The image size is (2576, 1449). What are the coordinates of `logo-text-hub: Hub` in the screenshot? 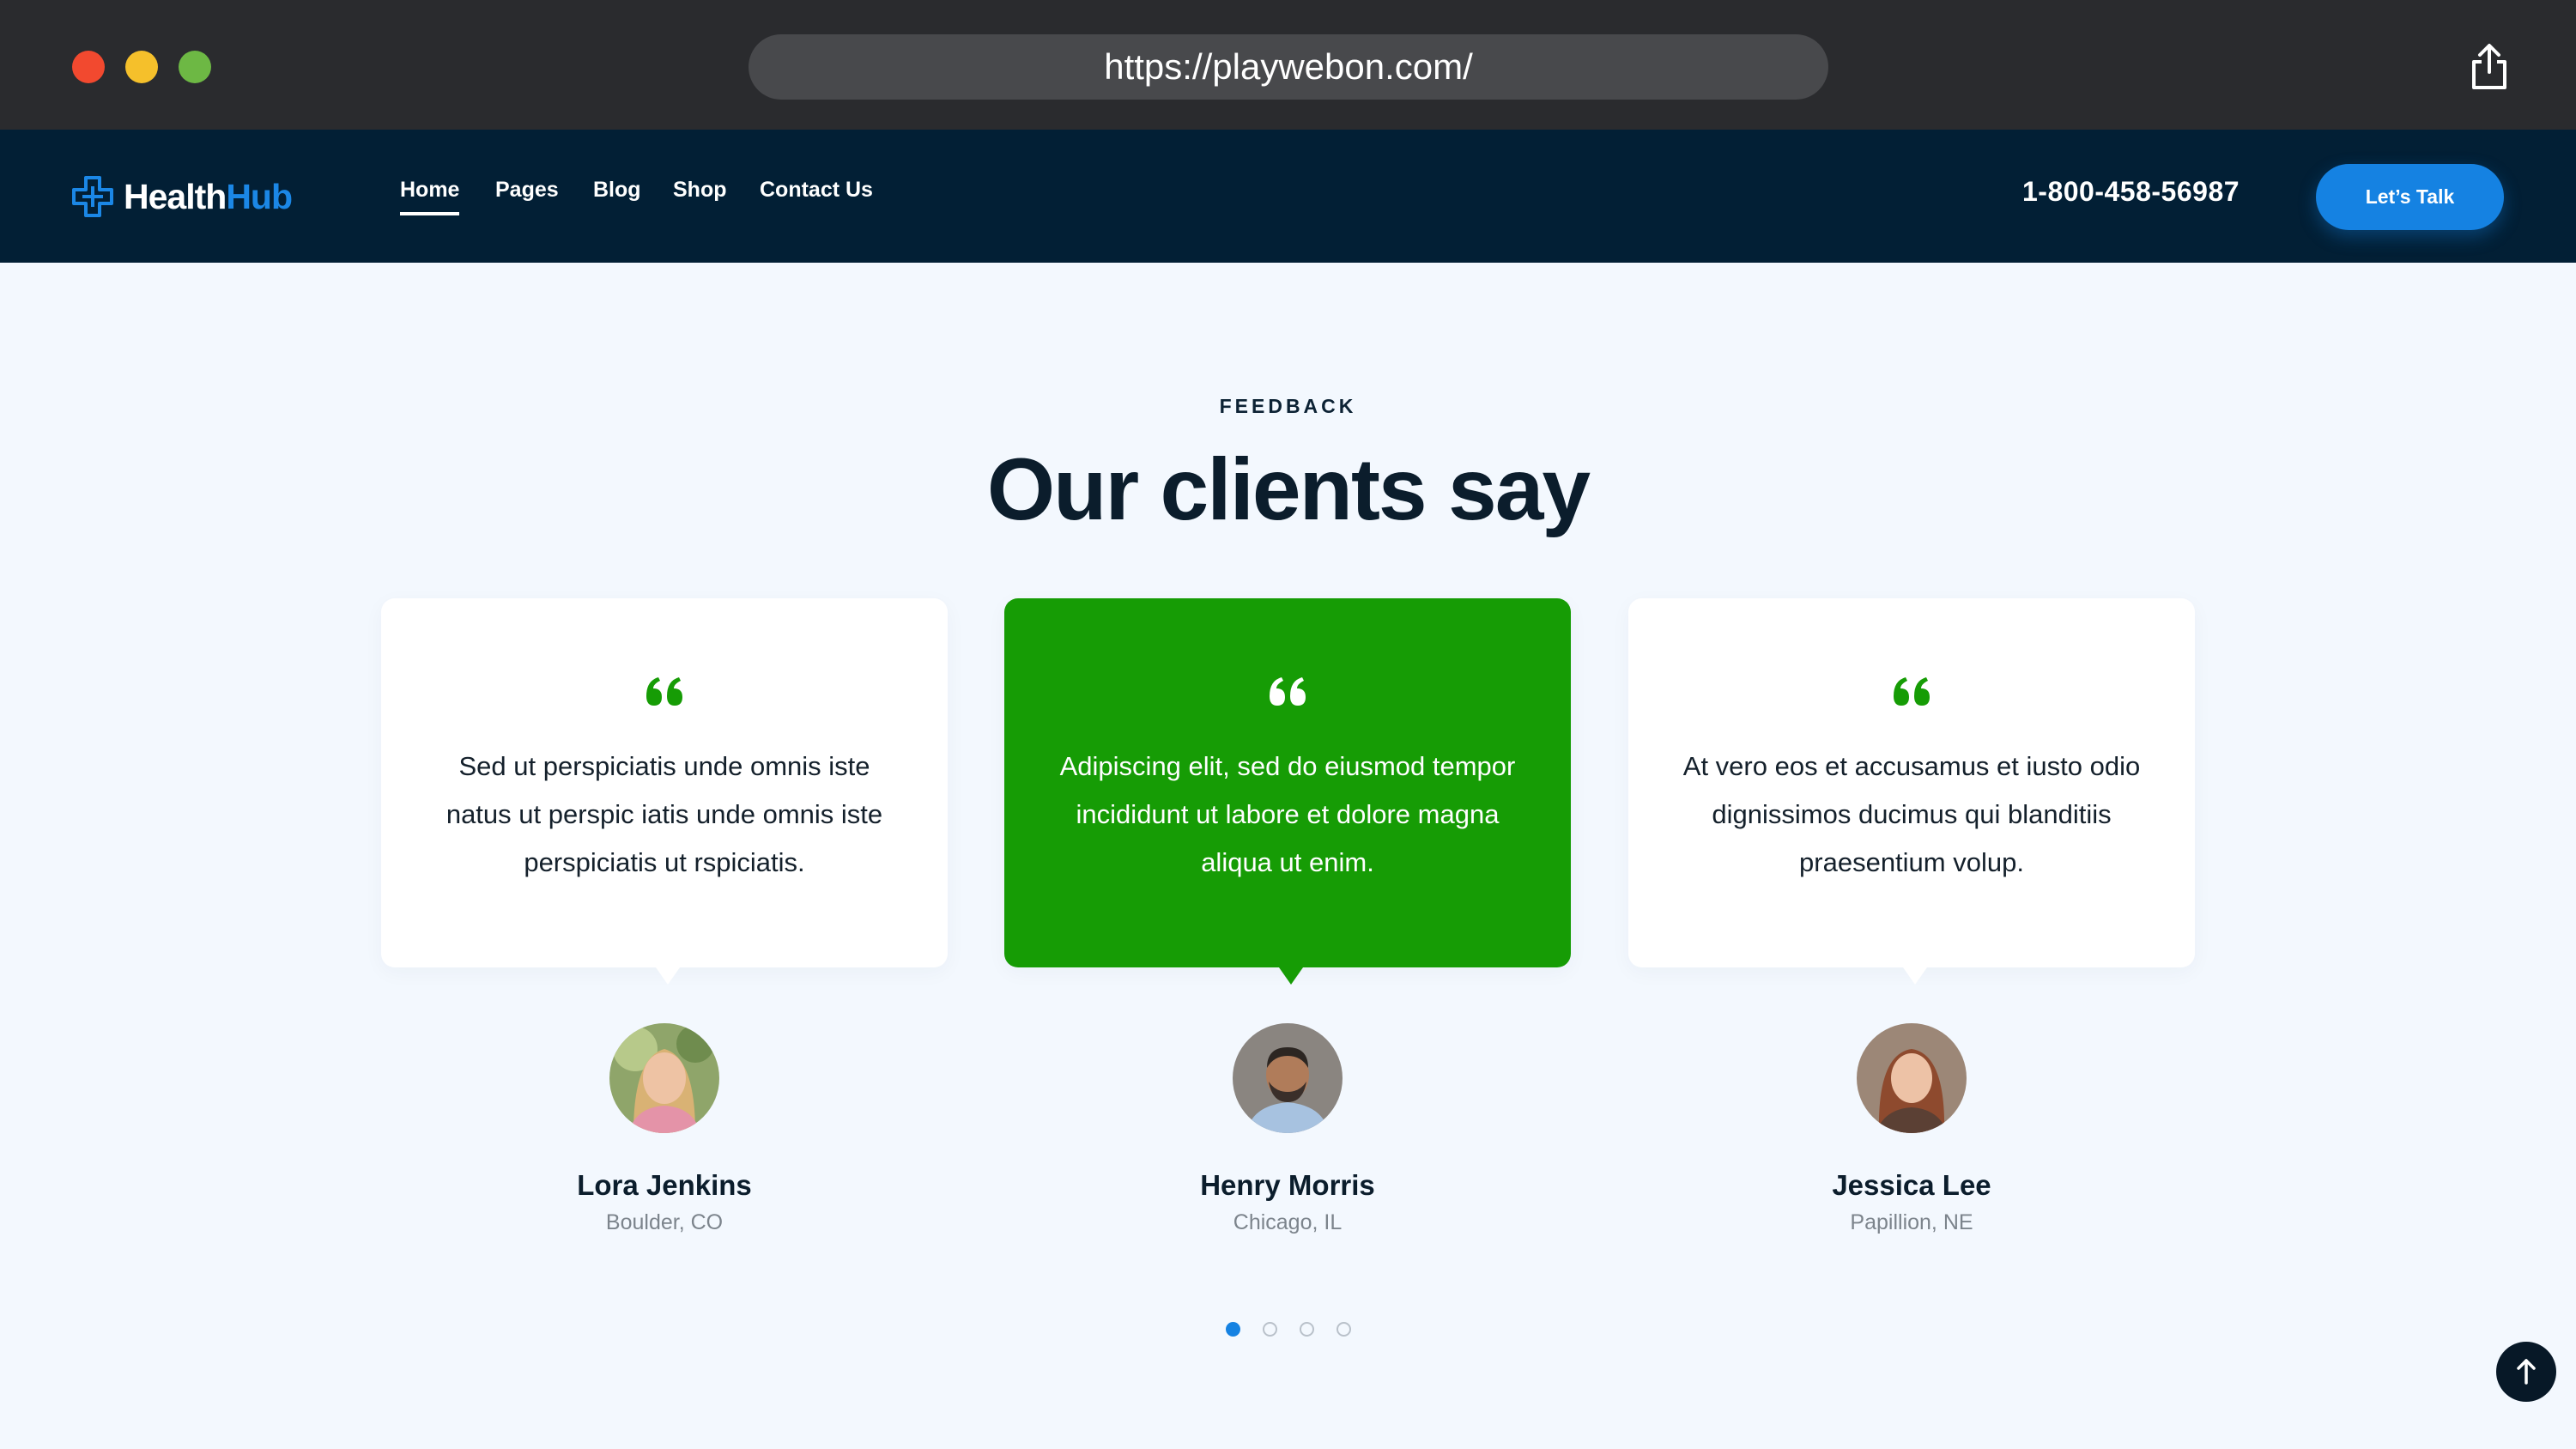 It's located at (259, 196).